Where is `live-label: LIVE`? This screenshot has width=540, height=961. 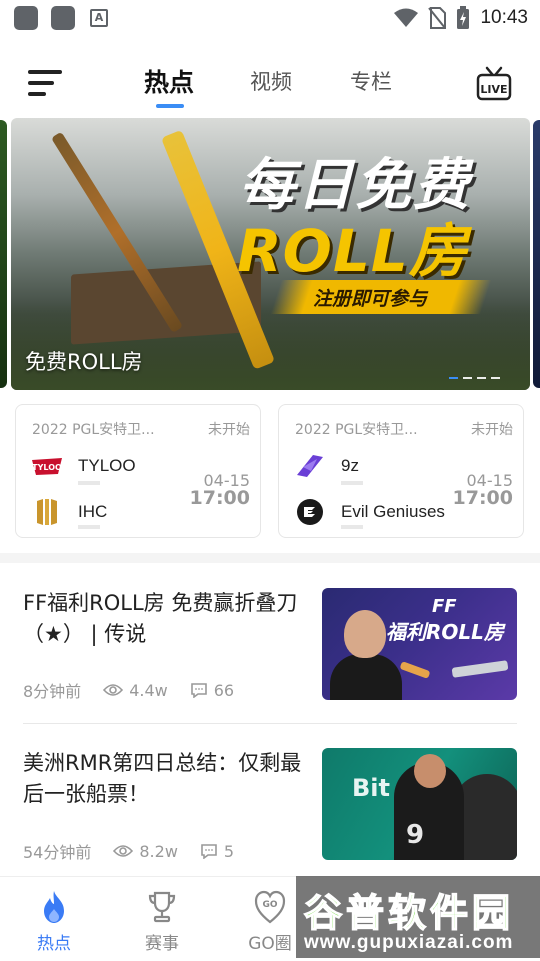 live-label: LIVE is located at coordinates (493, 89).